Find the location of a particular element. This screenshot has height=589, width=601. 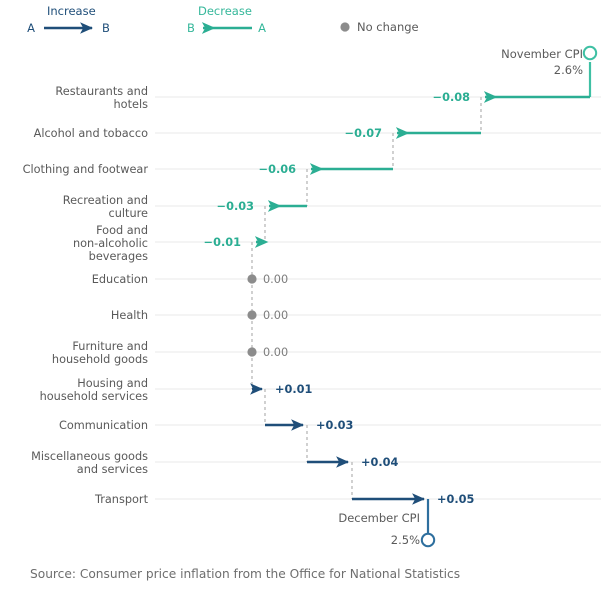

december-cpi-label: December CPI is located at coordinates (379, 518).